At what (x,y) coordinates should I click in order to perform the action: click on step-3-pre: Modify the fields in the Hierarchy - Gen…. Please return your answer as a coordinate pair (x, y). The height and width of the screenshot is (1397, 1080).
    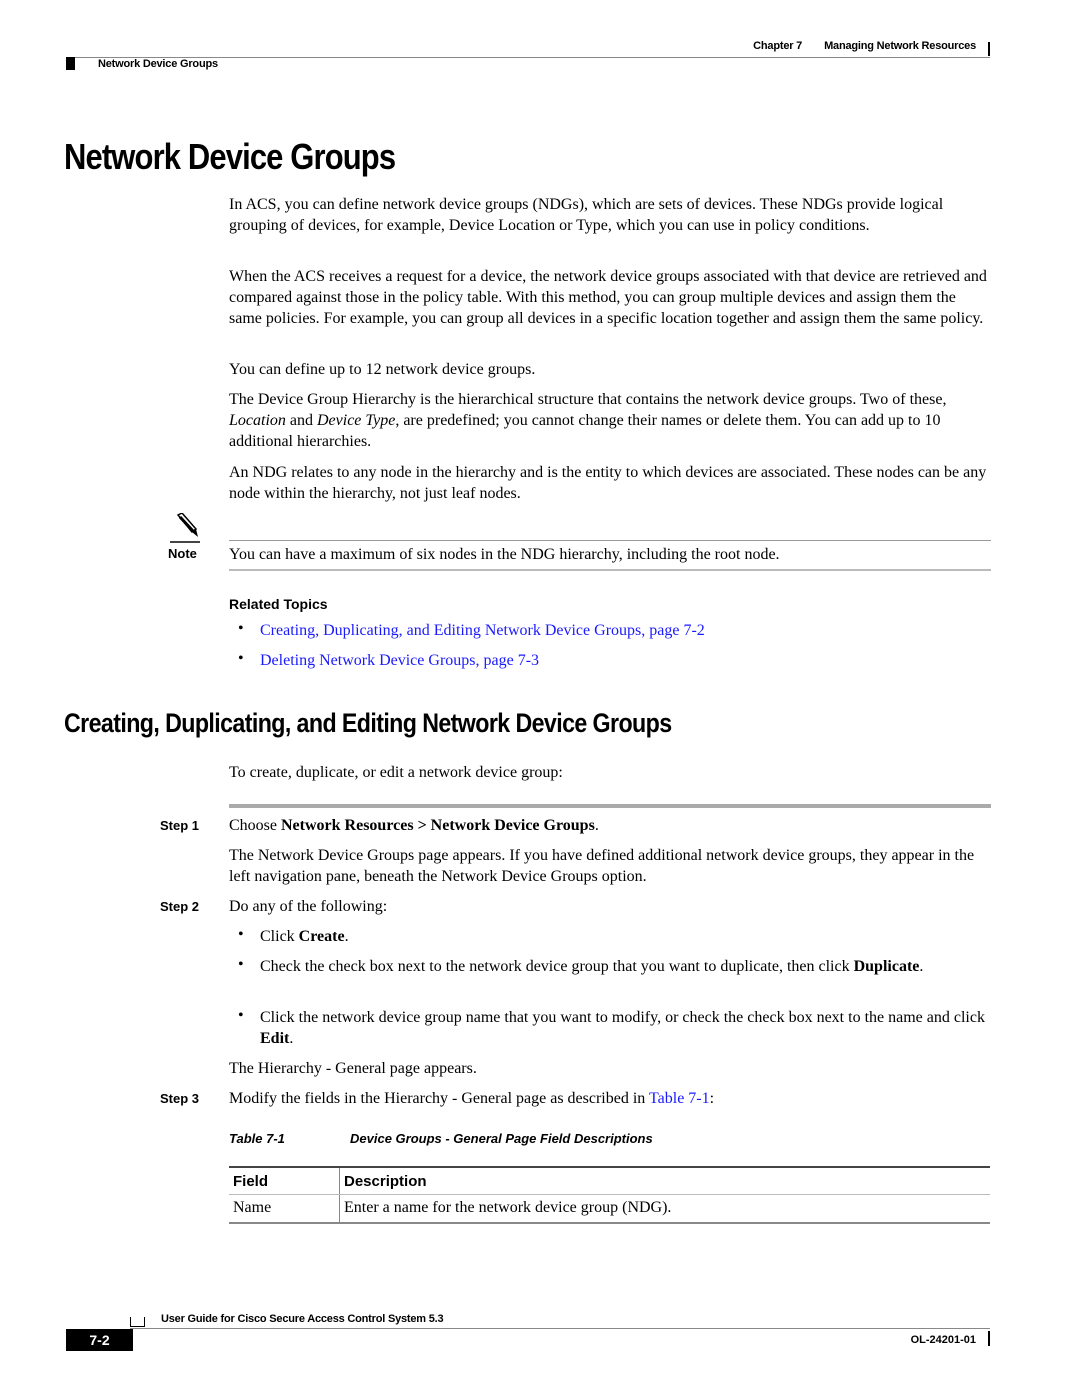
    Looking at the image, I should click on (439, 1098).